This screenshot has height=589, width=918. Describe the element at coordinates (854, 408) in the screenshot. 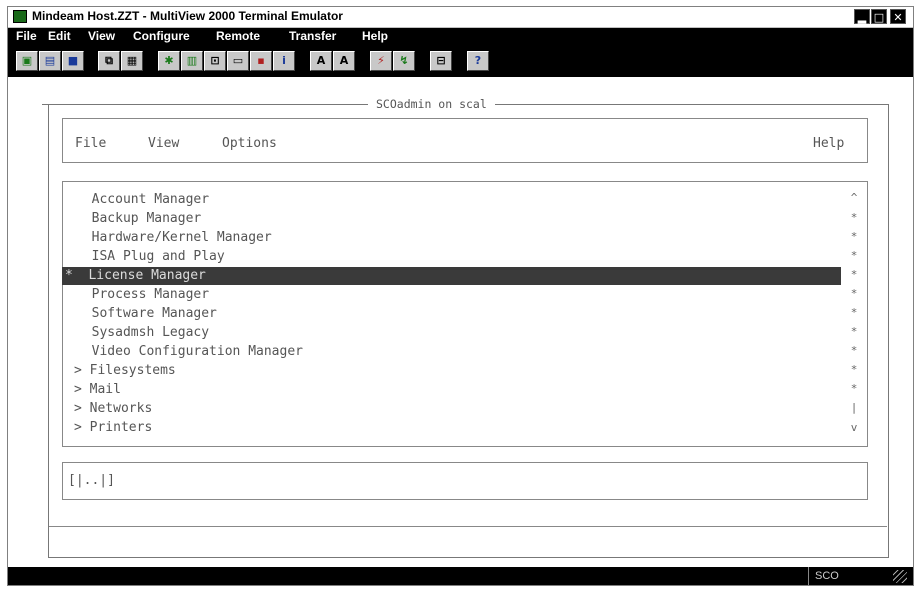

I see `scrollbar-thumb: |` at that location.